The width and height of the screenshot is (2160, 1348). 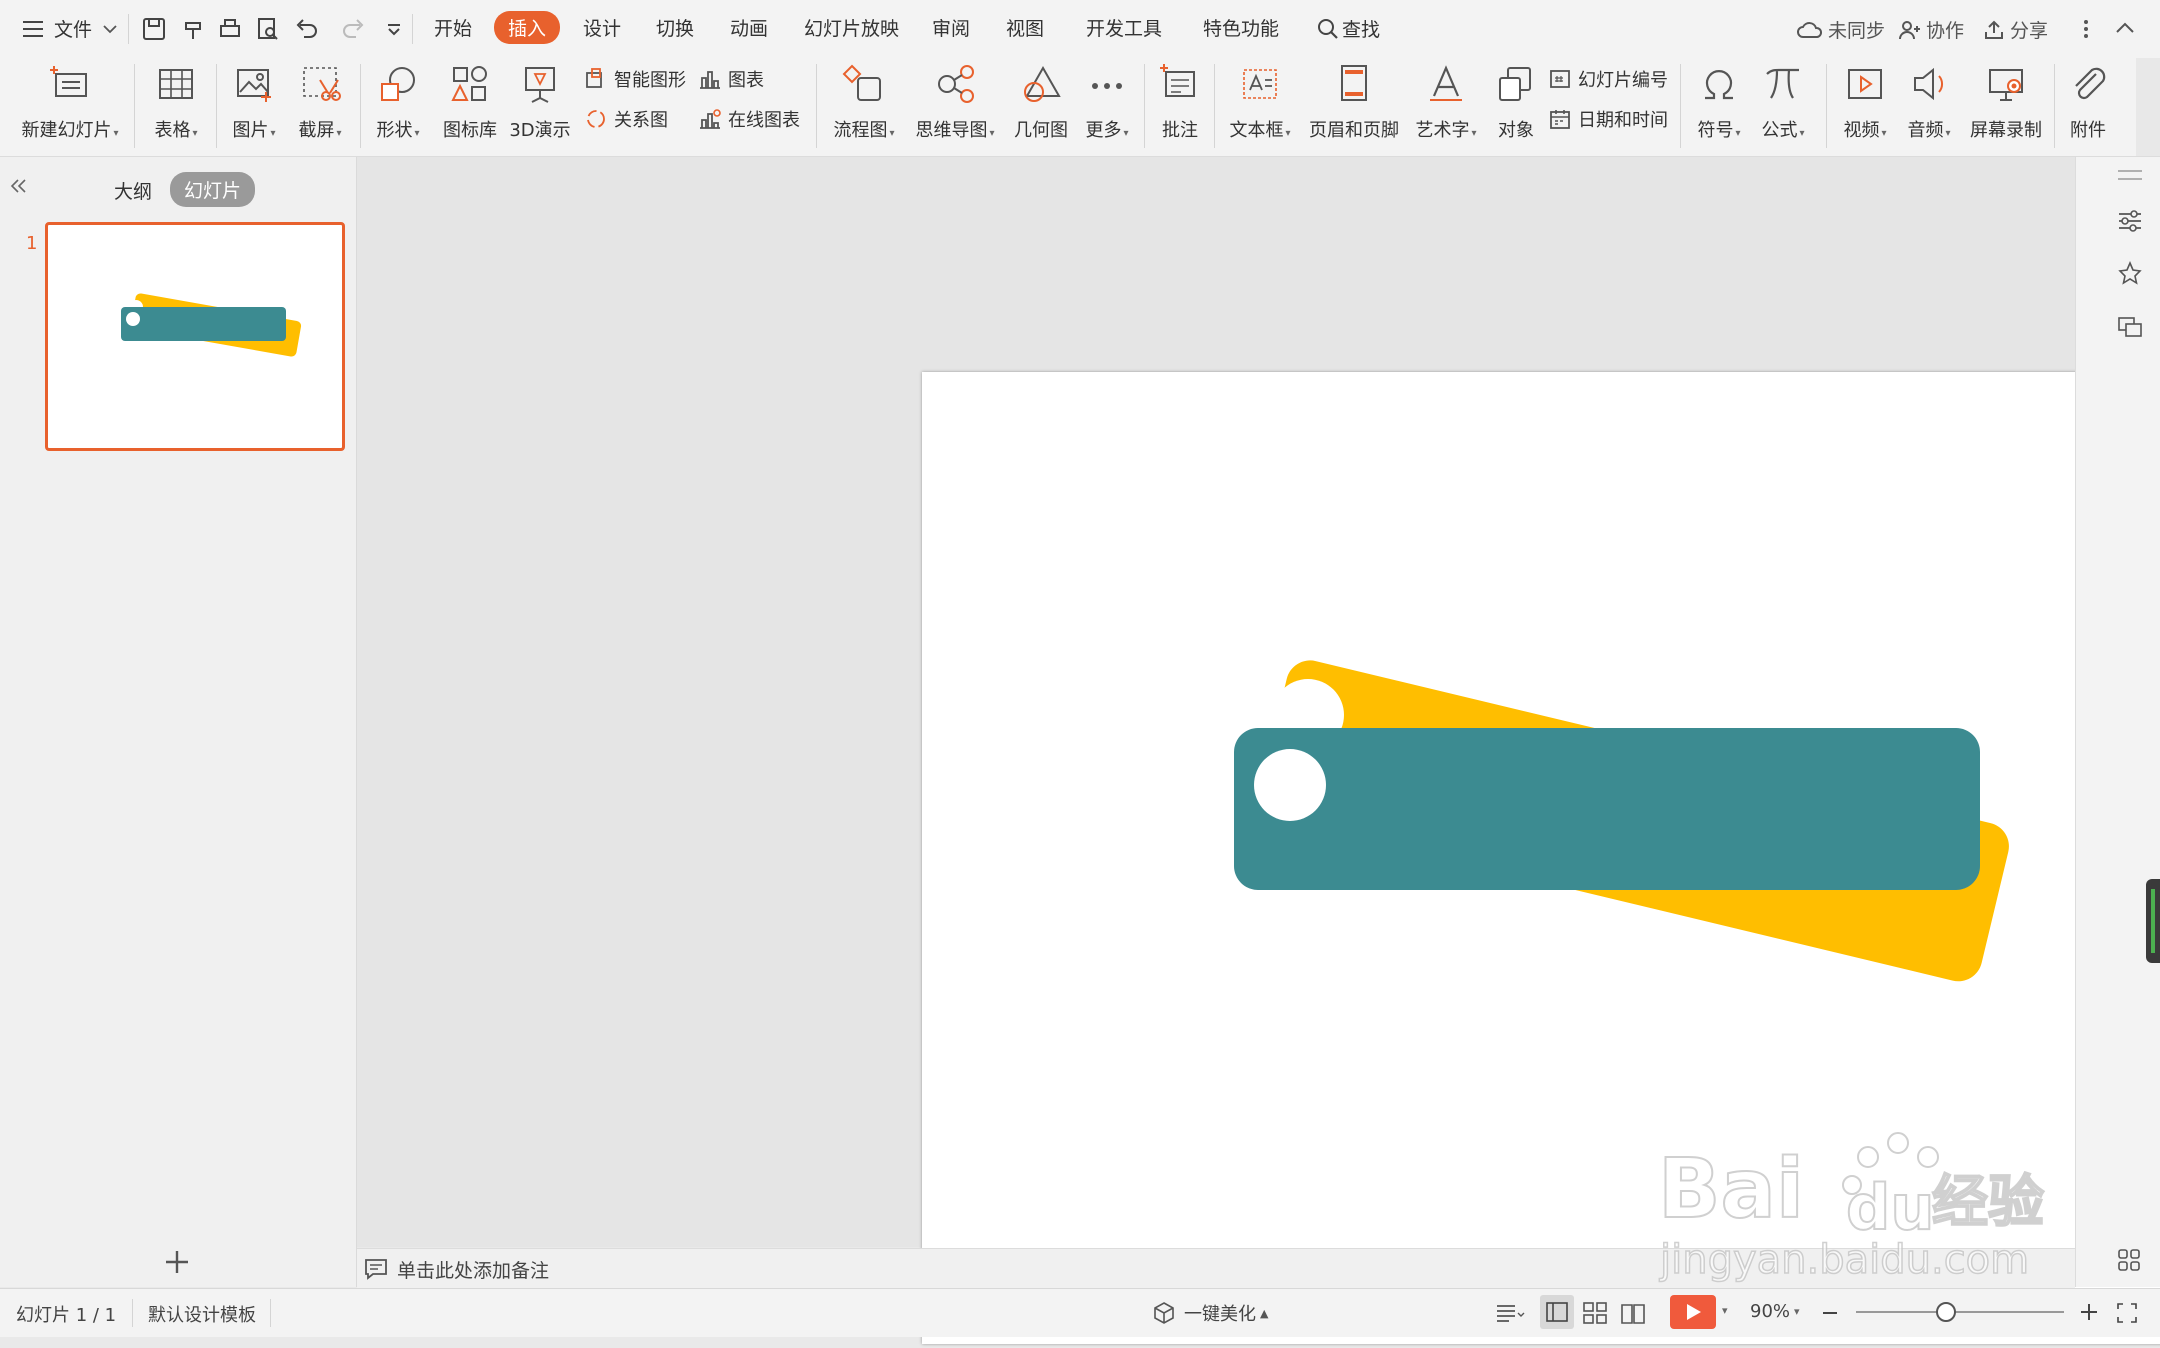 What do you see at coordinates (1260, 102) in the screenshot?
I see `textbox-button: 文本框 ▾` at bounding box center [1260, 102].